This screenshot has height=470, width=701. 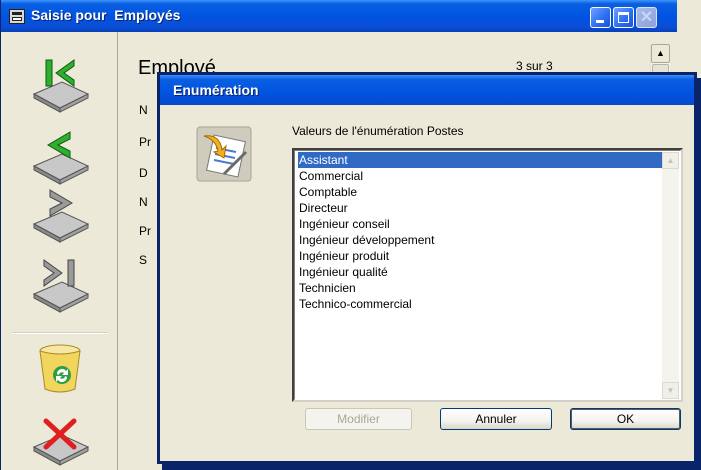 I want to click on next-record-button, so click(x=60, y=214).